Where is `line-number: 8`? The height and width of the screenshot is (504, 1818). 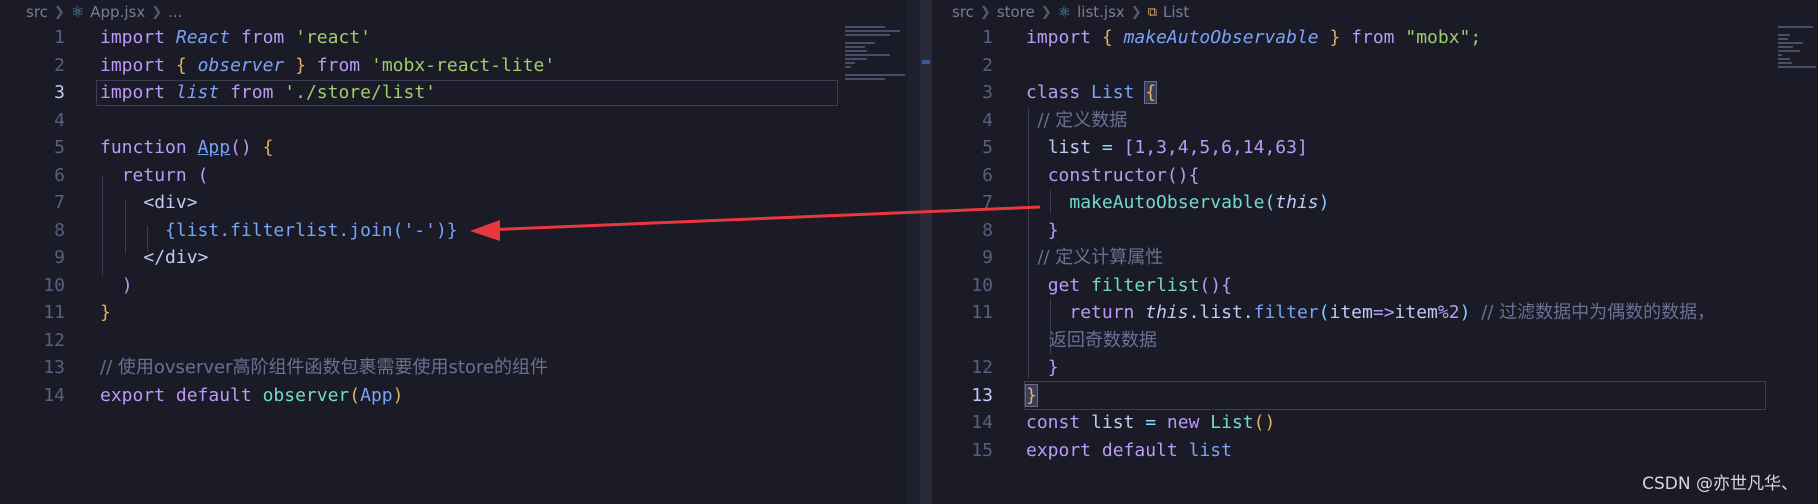 line-number: 8 is located at coordinates (59, 230).